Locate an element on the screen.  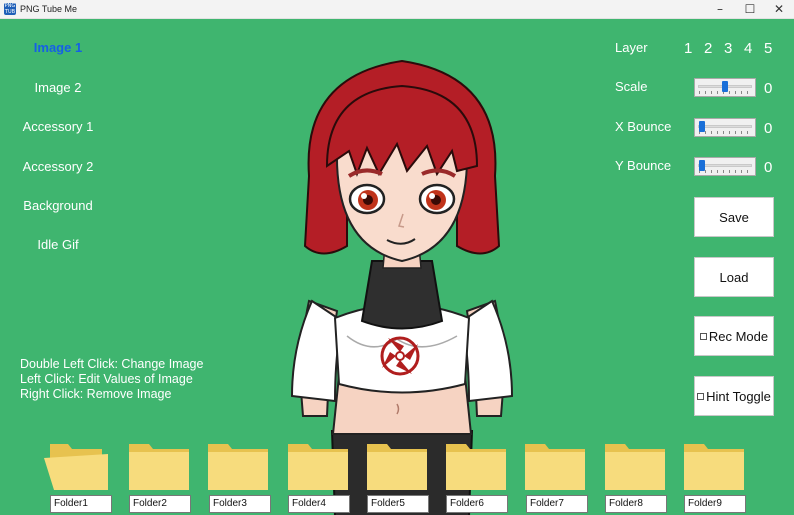
hint-left-click: Left Click: Edit Values of Image is located at coordinates (106, 379).